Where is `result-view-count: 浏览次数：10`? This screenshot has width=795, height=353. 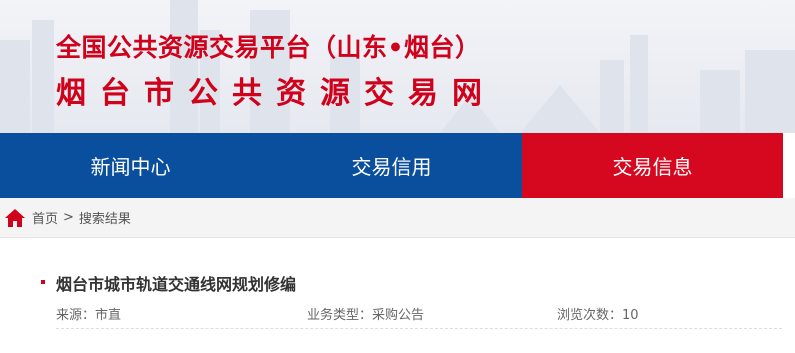
result-view-count: 浏览次数：10 is located at coordinates (598, 315).